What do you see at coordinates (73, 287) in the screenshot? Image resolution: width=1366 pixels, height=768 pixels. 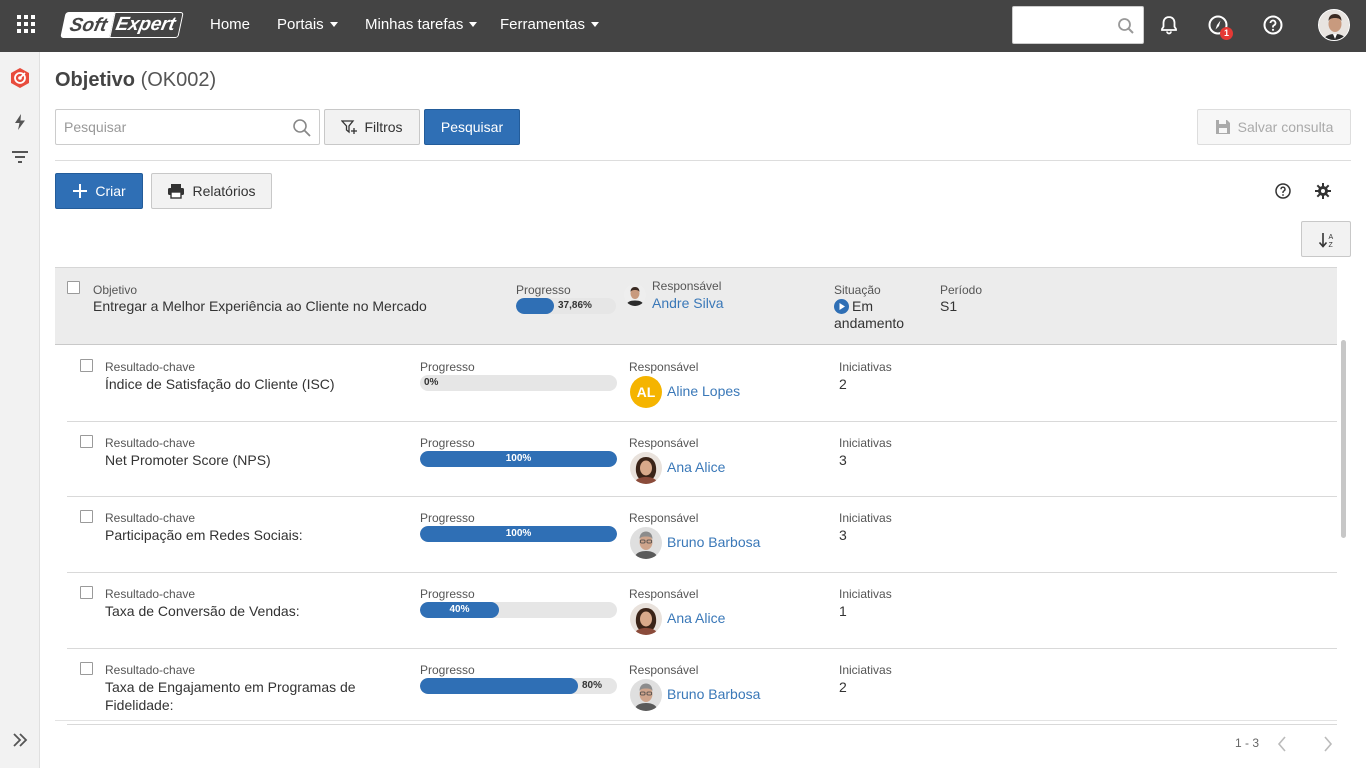 I see `objective-checkbox` at bounding box center [73, 287].